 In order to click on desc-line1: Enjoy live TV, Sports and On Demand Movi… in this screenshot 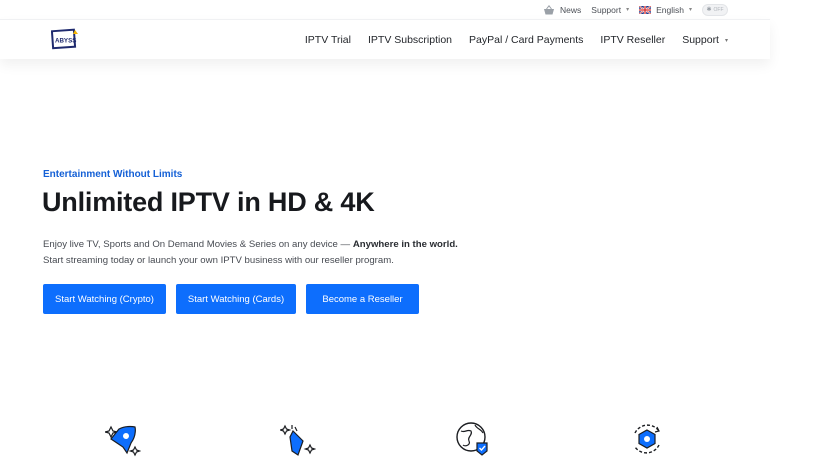, I will do `click(198, 244)`.